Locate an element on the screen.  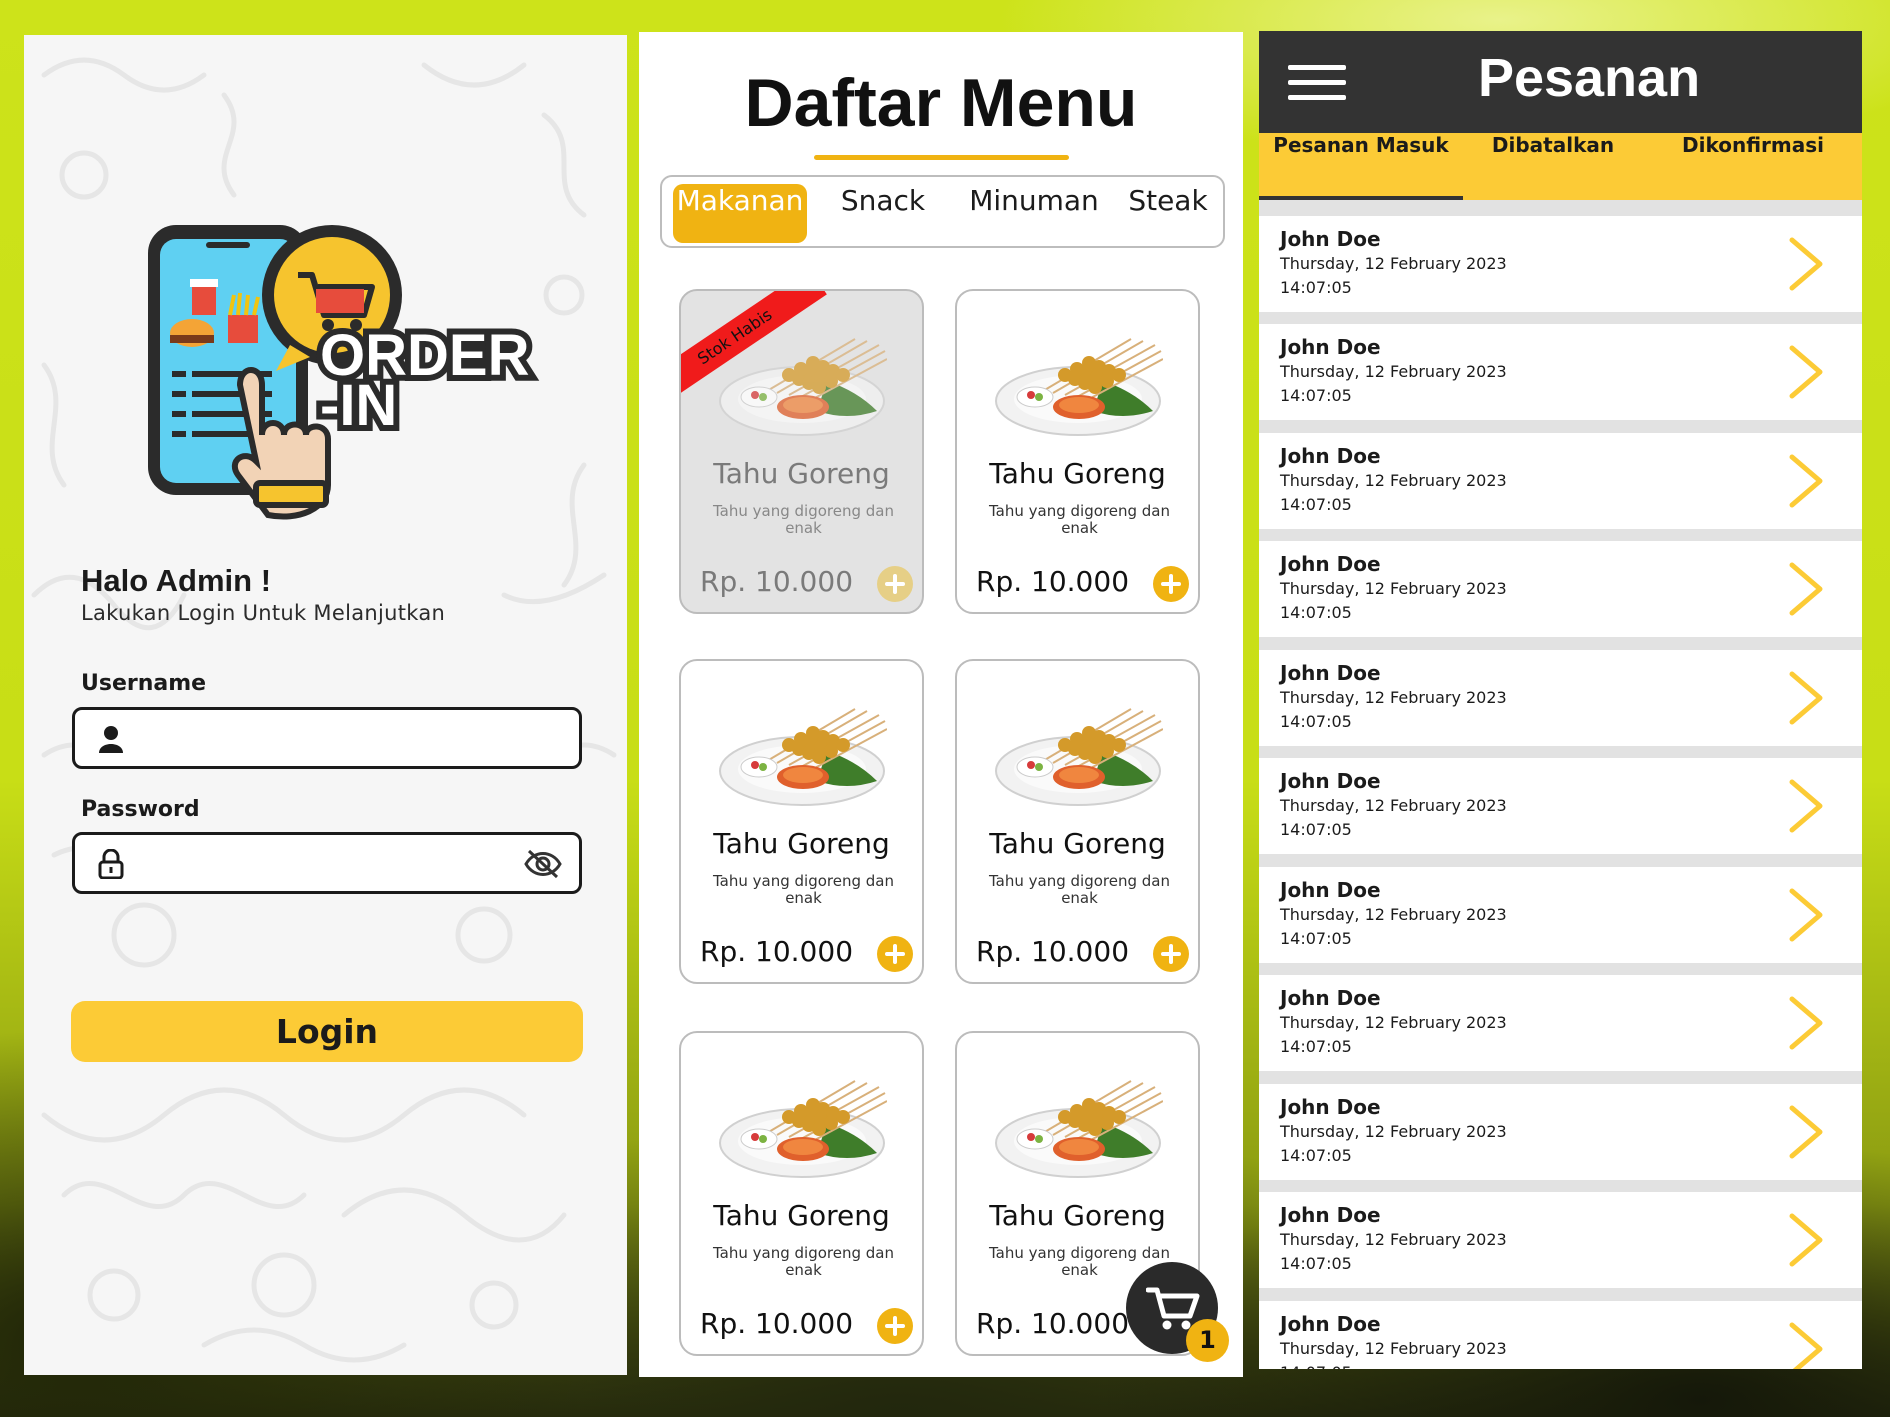
cart-count-badge: 1 is located at coordinates (1207, 1340).